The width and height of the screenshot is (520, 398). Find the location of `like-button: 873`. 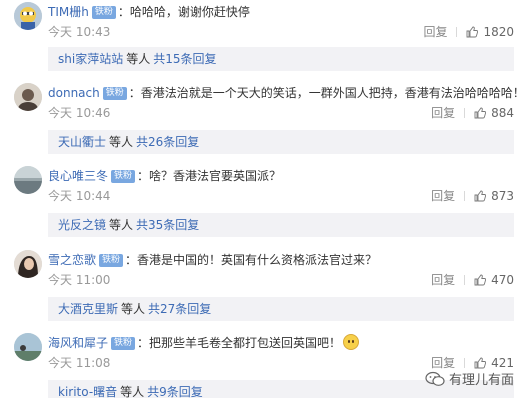

like-button: 873 is located at coordinates (494, 196).